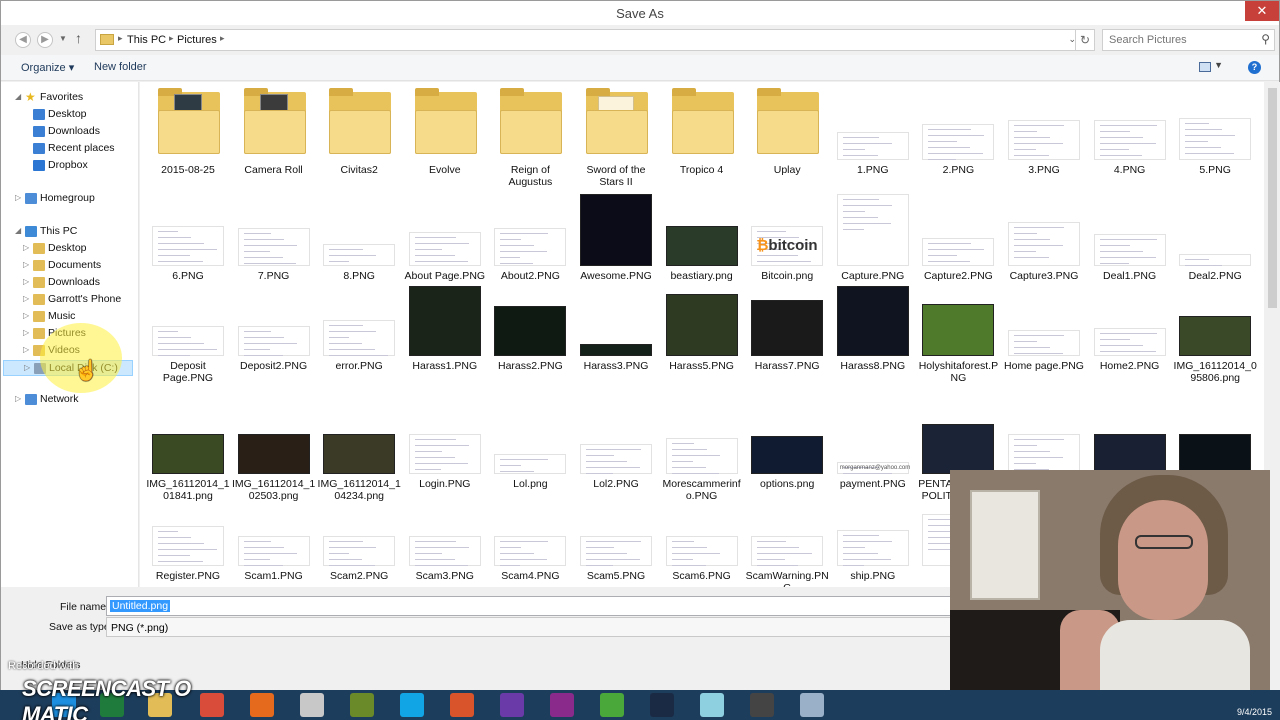 Image resolution: width=1280 pixels, height=720 pixels. I want to click on file-tile: Capture.PNG, so click(873, 237).